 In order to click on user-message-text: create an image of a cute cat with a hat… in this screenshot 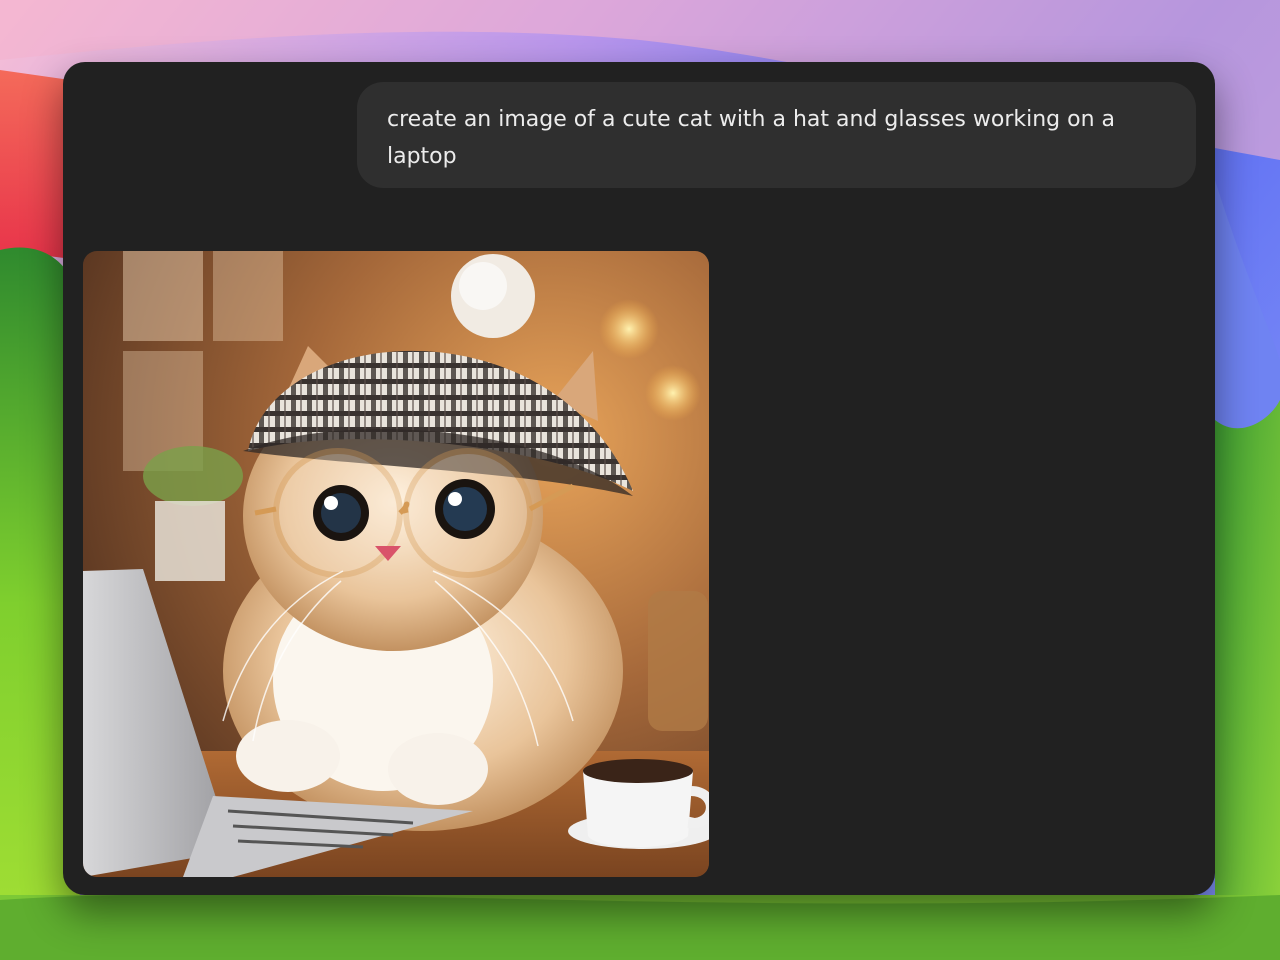, I will do `click(751, 138)`.